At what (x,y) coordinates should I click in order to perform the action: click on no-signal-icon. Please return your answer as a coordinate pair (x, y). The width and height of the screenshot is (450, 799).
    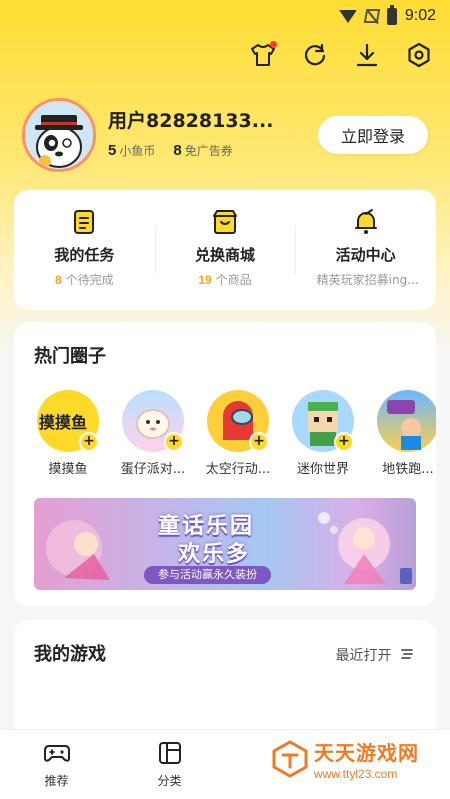
    Looking at the image, I should click on (372, 16).